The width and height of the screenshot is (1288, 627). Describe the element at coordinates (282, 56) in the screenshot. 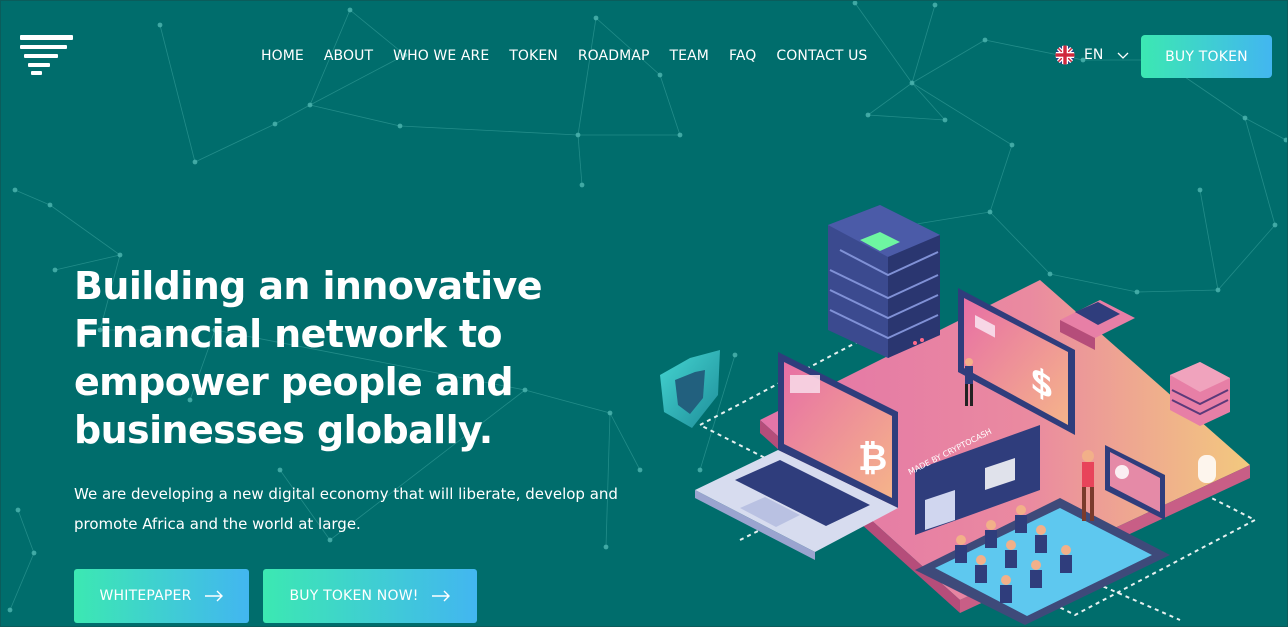

I see `nav-home: HOME` at that location.